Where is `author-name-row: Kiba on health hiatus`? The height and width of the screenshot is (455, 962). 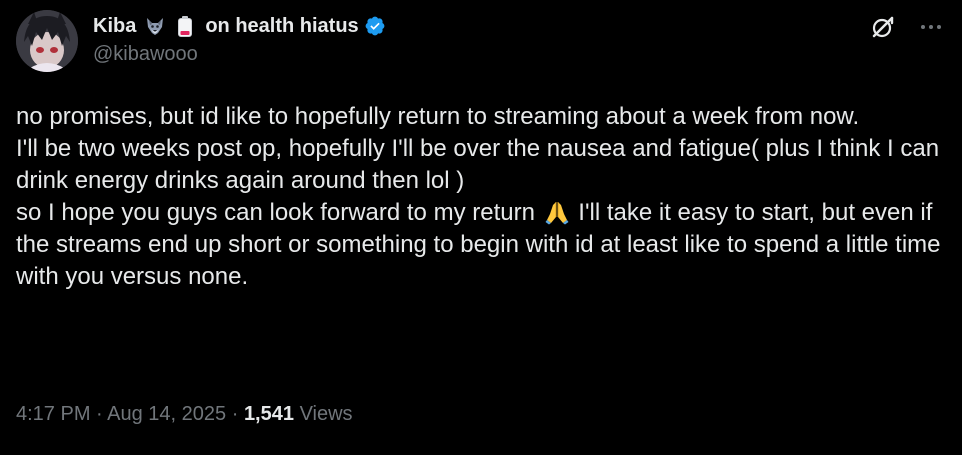
author-name-row: Kiba on health hiatus is located at coordinates (239, 26).